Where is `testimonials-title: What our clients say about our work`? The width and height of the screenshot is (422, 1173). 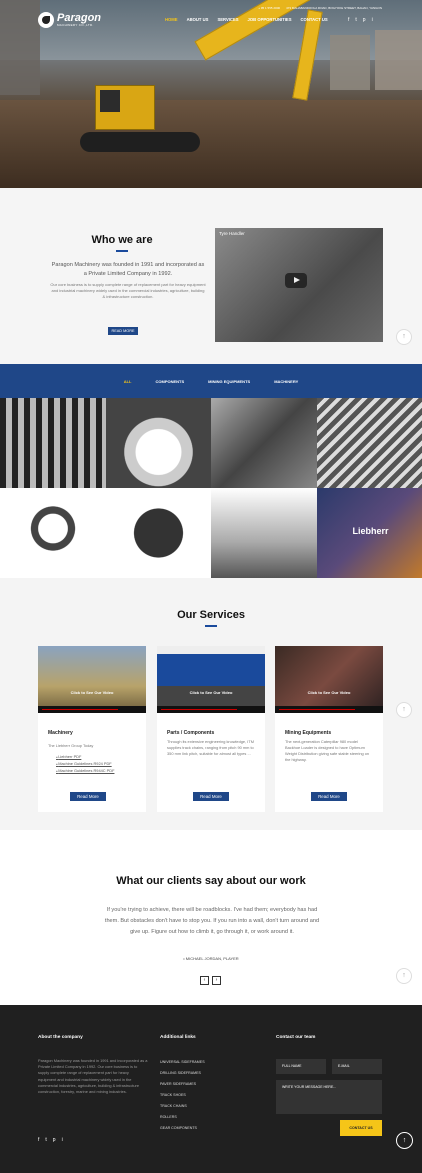
testimonials-title: What our clients say about our work is located at coordinates (211, 881).